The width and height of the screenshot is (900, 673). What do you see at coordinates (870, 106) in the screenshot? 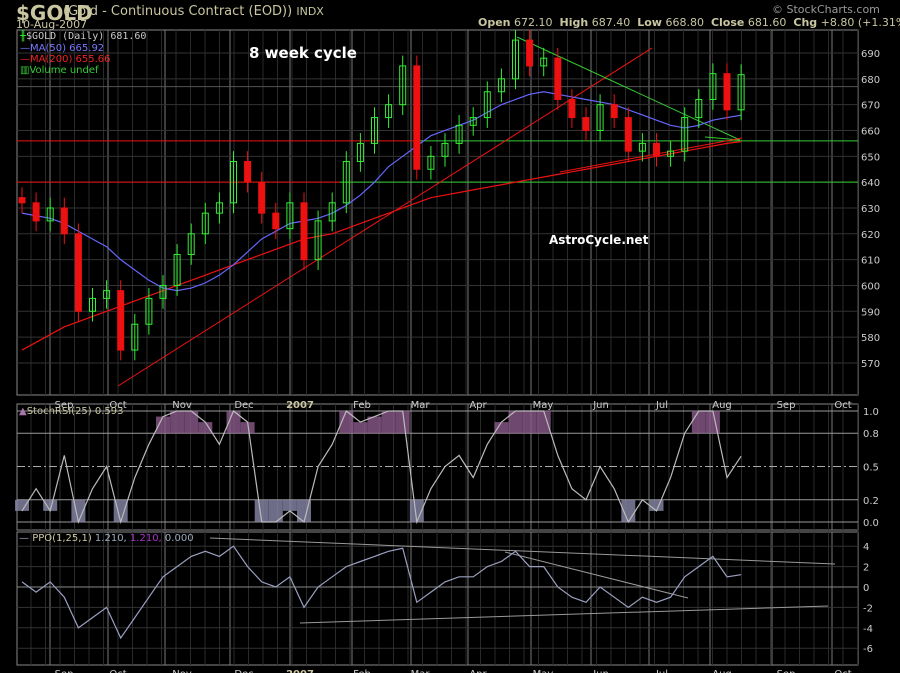
I see `price-tick-label: 670` at bounding box center [870, 106].